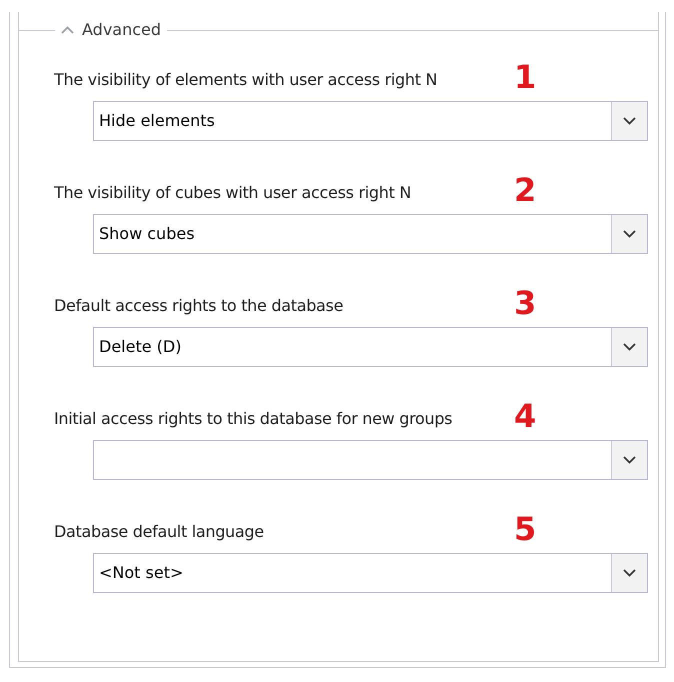  What do you see at coordinates (254, 419) in the screenshot?
I see `field-label: Initial access rights to this database for new groups` at bounding box center [254, 419].